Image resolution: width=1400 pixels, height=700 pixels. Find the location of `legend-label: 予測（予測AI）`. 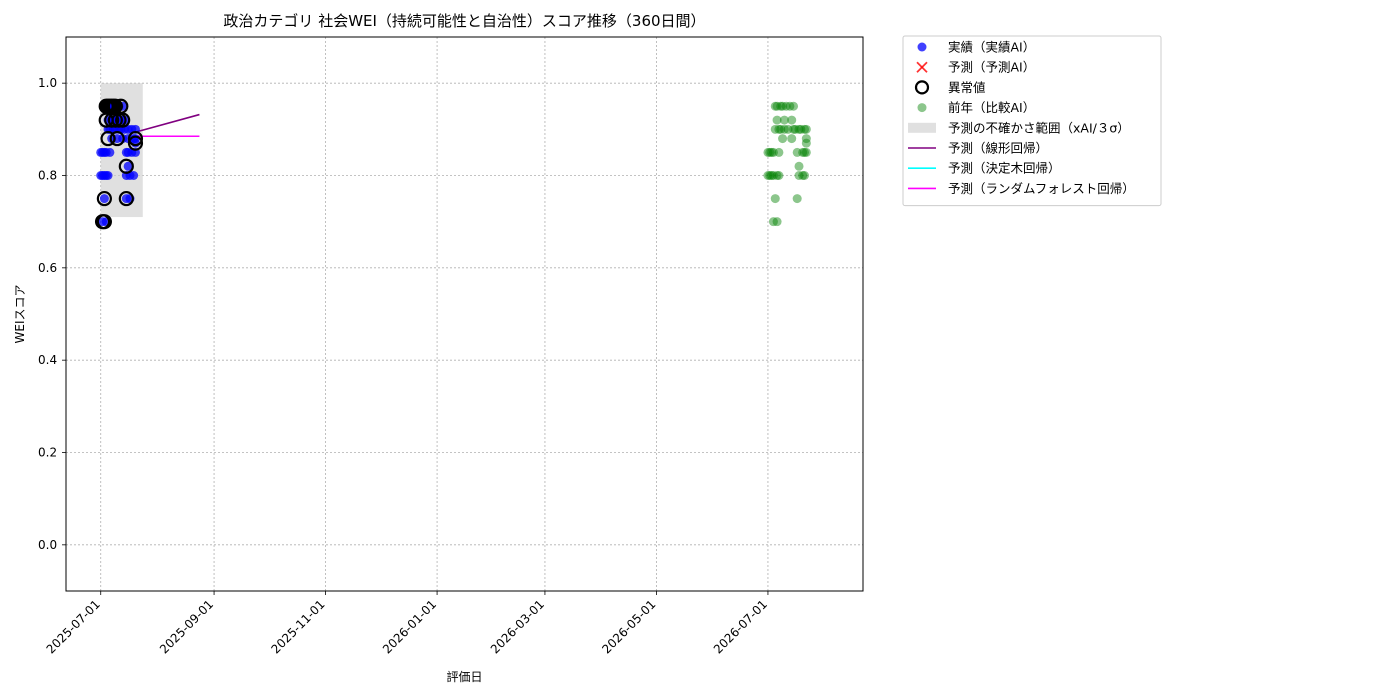

legend-label: 予測（予測AI） is located at coordinates (991, 67).